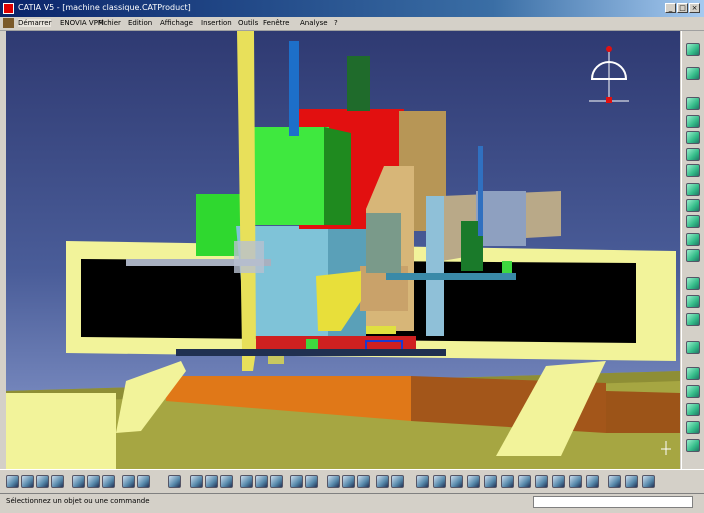 The image size is (704, 513). Describe the element at coordinates (290, 176) in the screenshot. I see `green-block` at that location.